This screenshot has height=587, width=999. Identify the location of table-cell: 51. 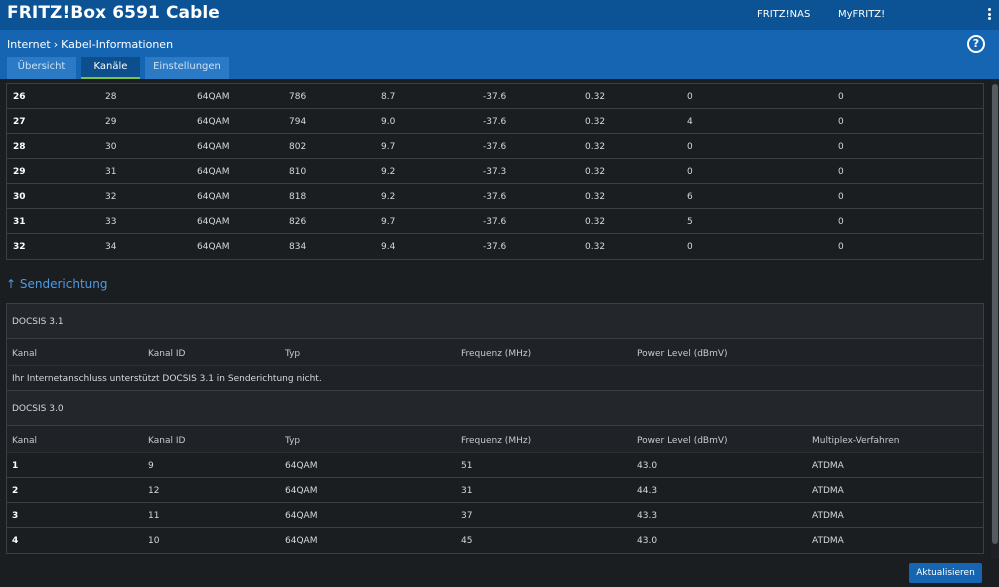
(467, 466).